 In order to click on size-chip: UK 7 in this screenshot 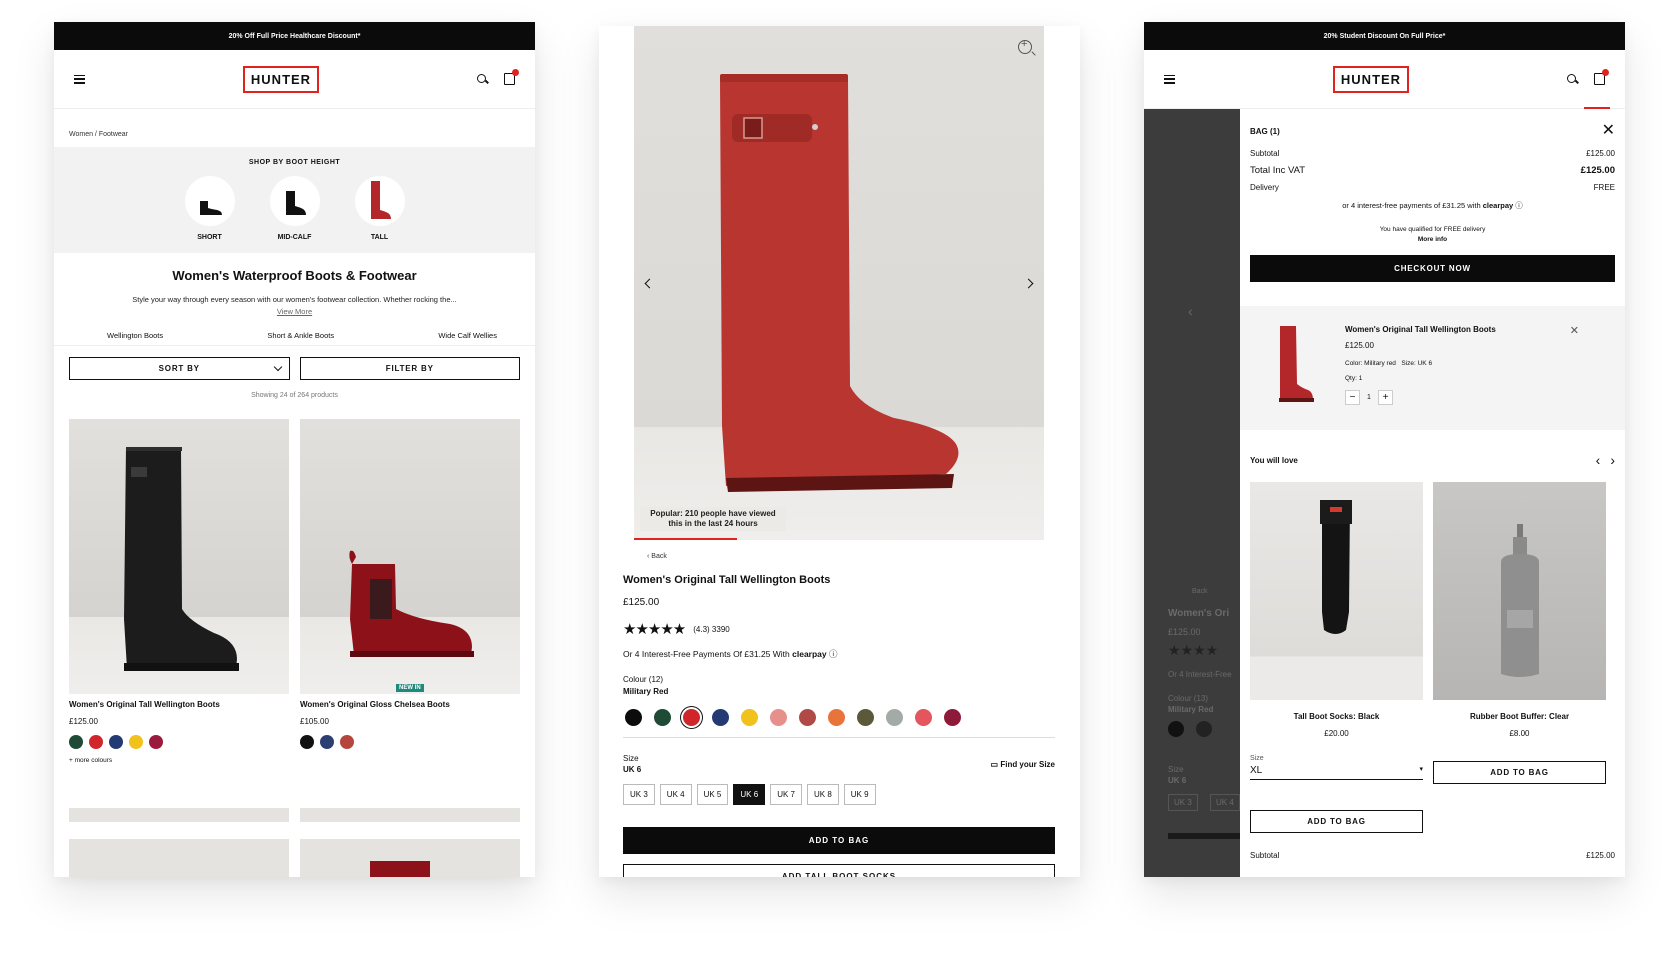, I will do `click(786, 794)`.